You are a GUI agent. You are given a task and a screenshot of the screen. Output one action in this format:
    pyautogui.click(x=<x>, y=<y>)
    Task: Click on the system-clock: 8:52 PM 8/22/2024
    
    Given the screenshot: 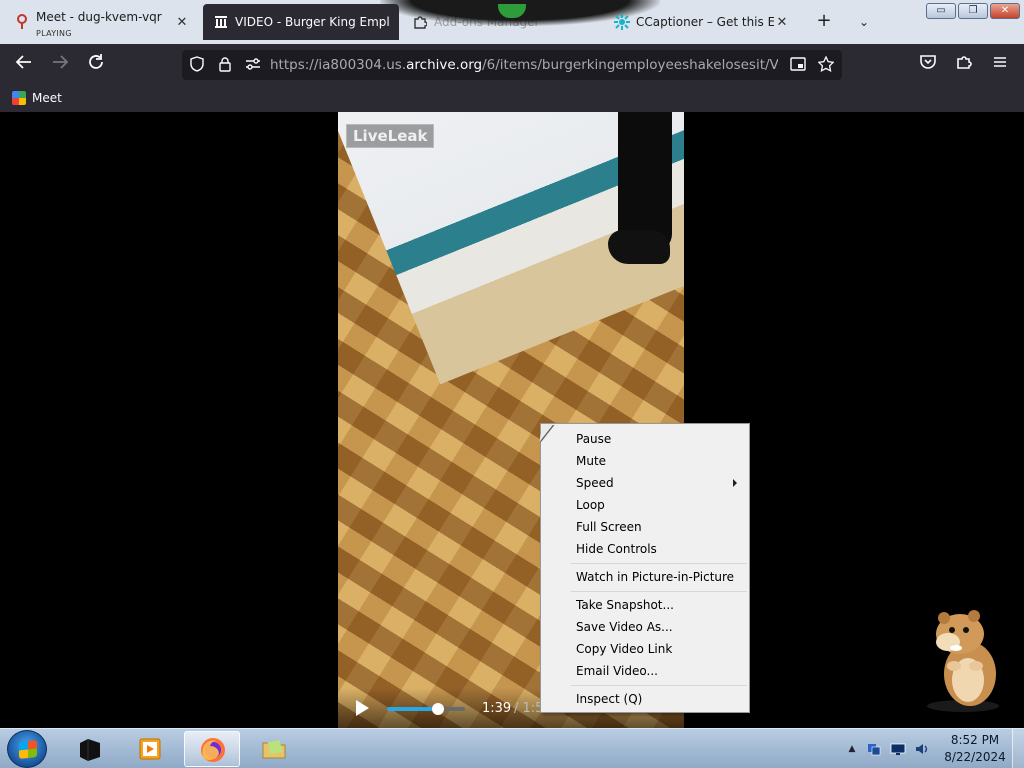 What is the action you would take?
    pyautogui.click(x=975, y=749)
    